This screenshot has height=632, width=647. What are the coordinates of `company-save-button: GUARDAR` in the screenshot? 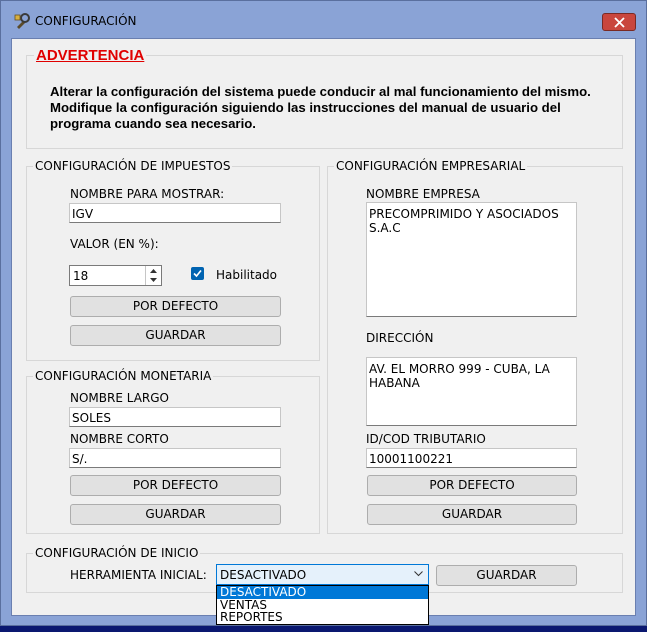 It's located at (472, 514).